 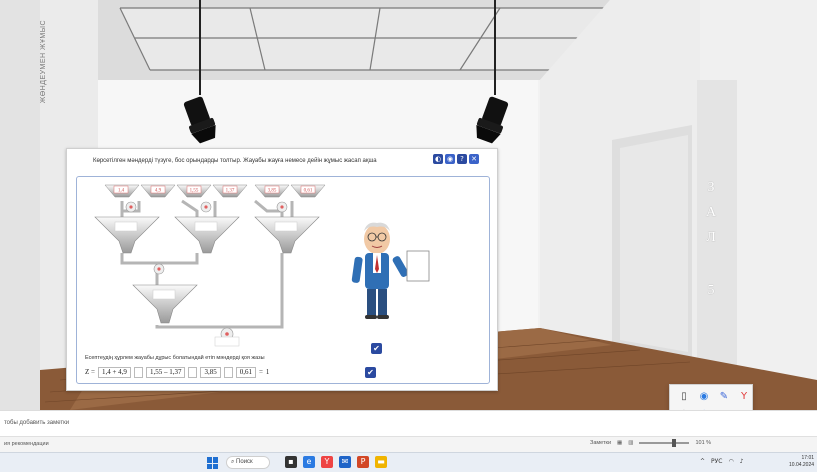 I want to click on funnel-label-6: 0,61, so click(x=308, y=191).